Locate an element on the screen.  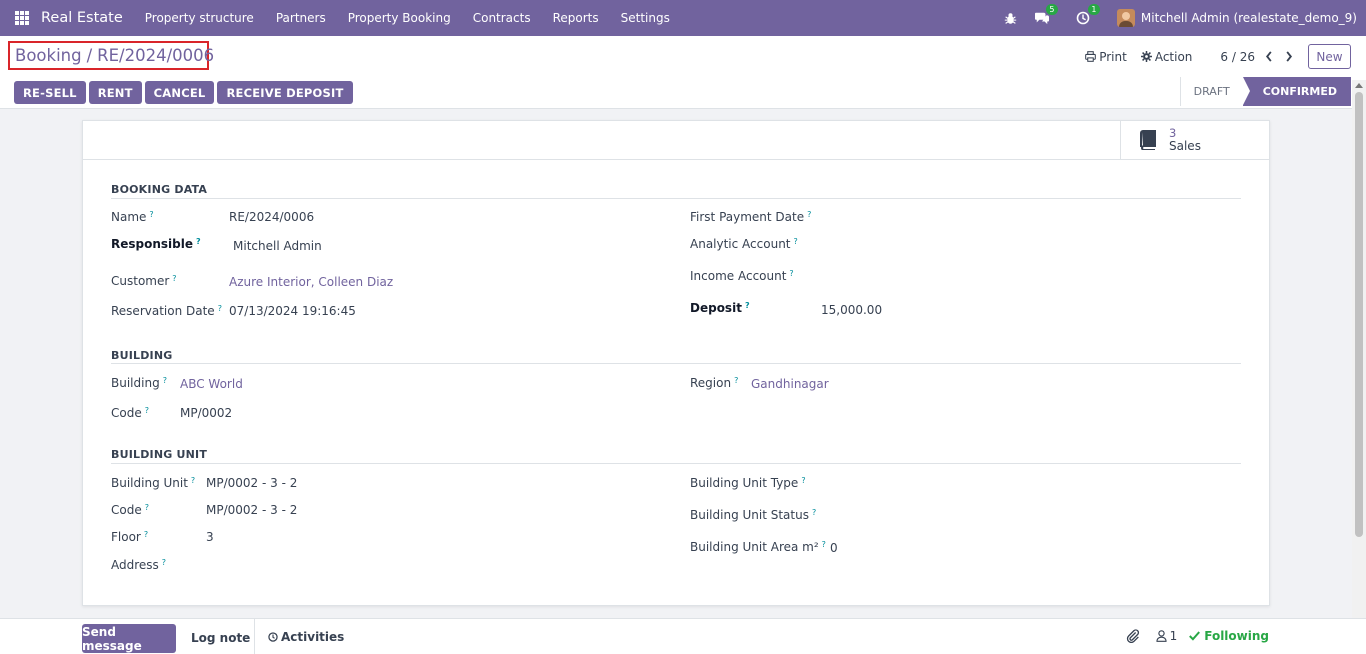
scrollbar-thumb is located at coordinates (1359, 314).